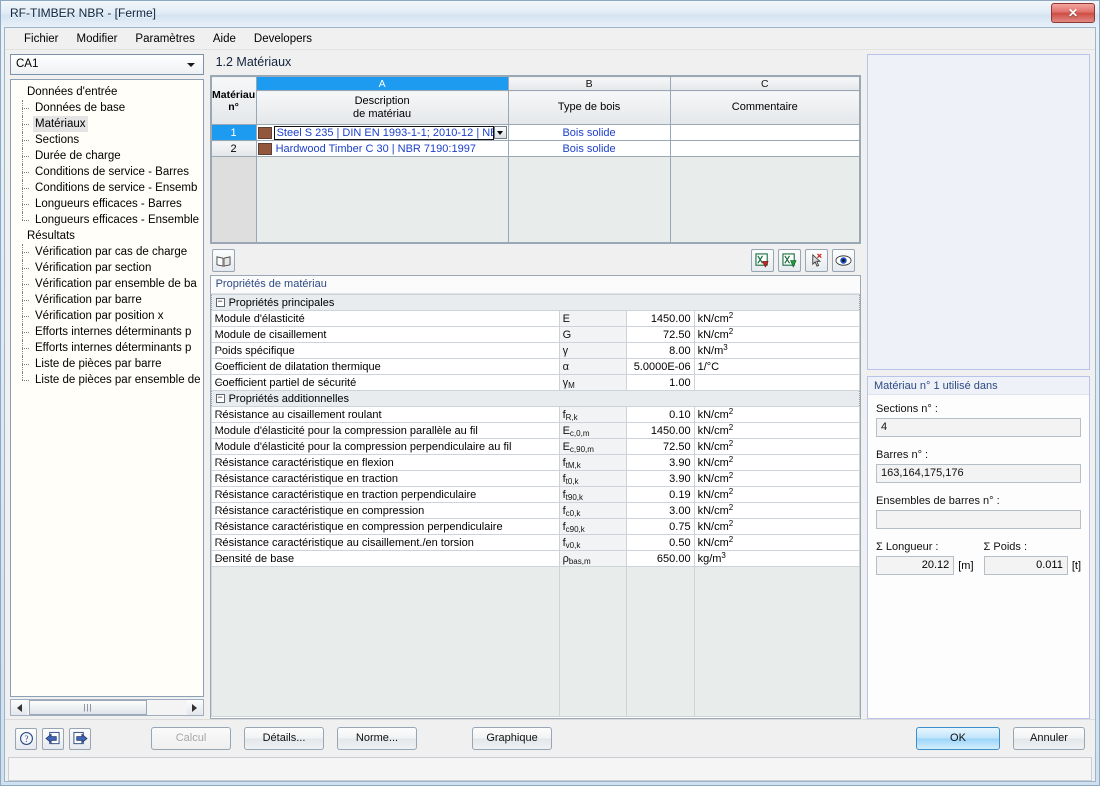 The image size is (1100, 786). What do you see at coordinates (194, 707) in the screenshot?
I see `scroll-right-button` at bounding box center [194, 707].